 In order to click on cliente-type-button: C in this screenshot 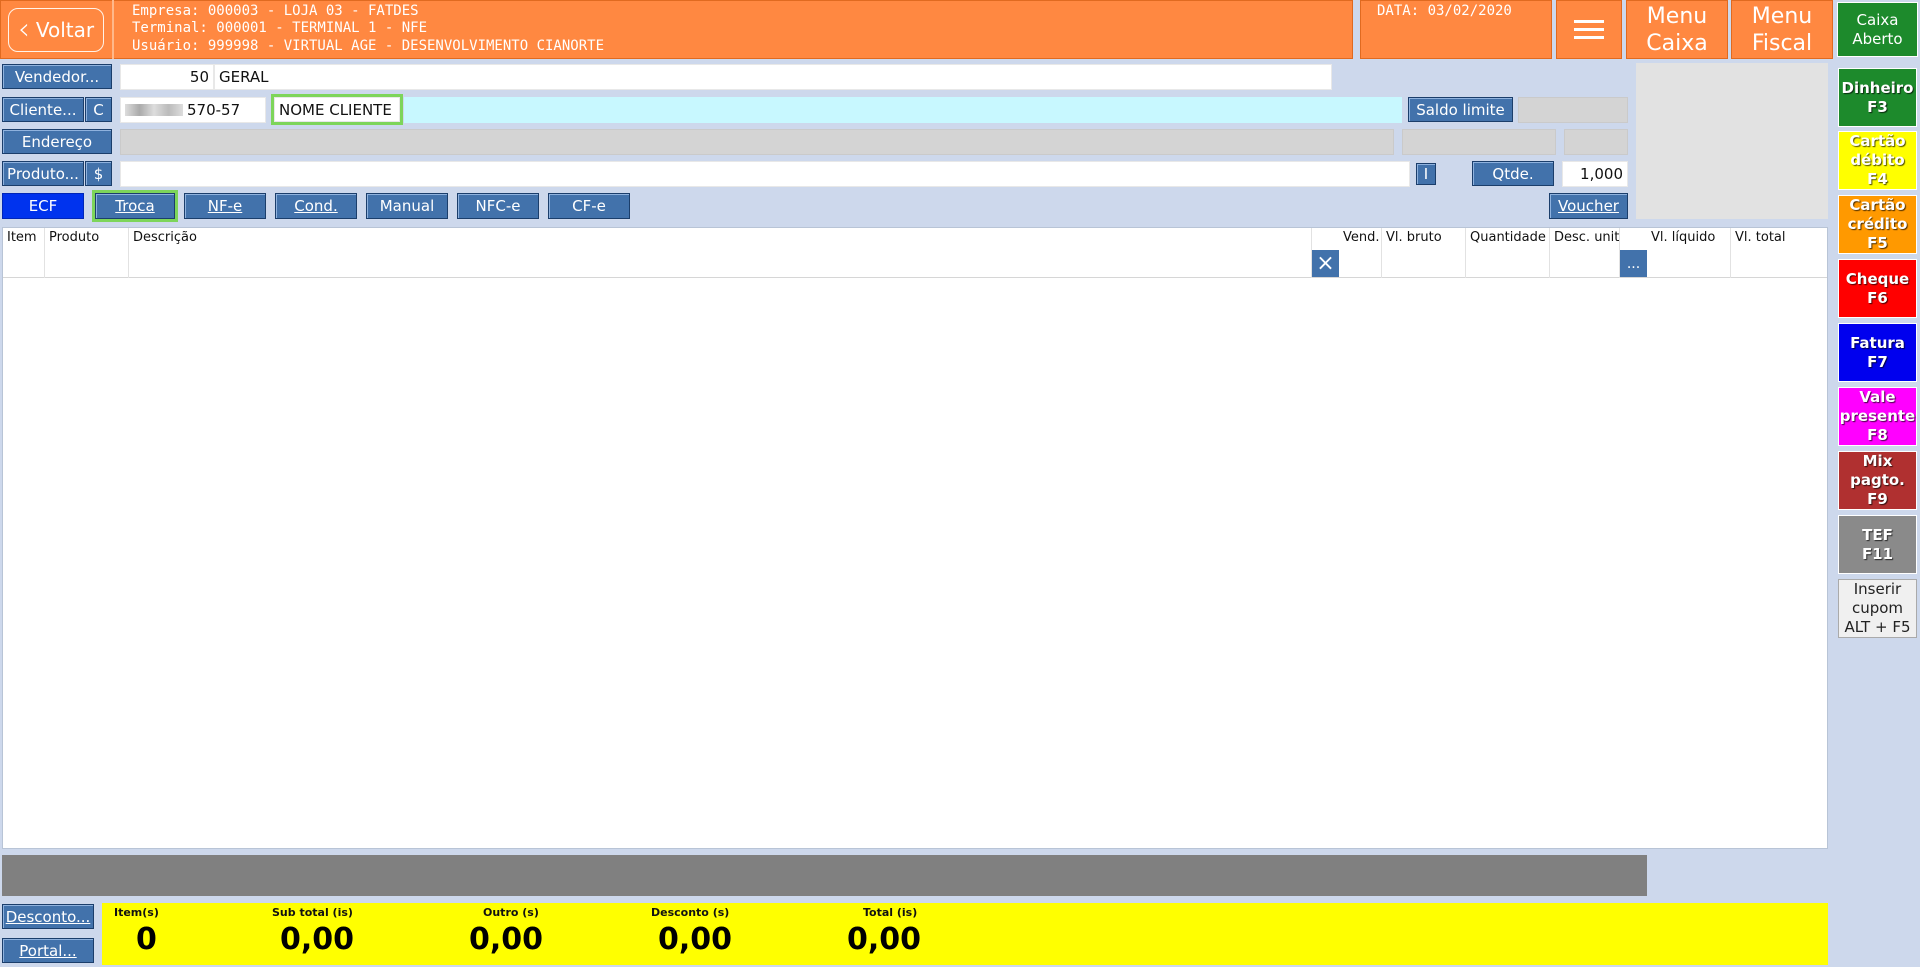, I will do `click(98, 109)`.